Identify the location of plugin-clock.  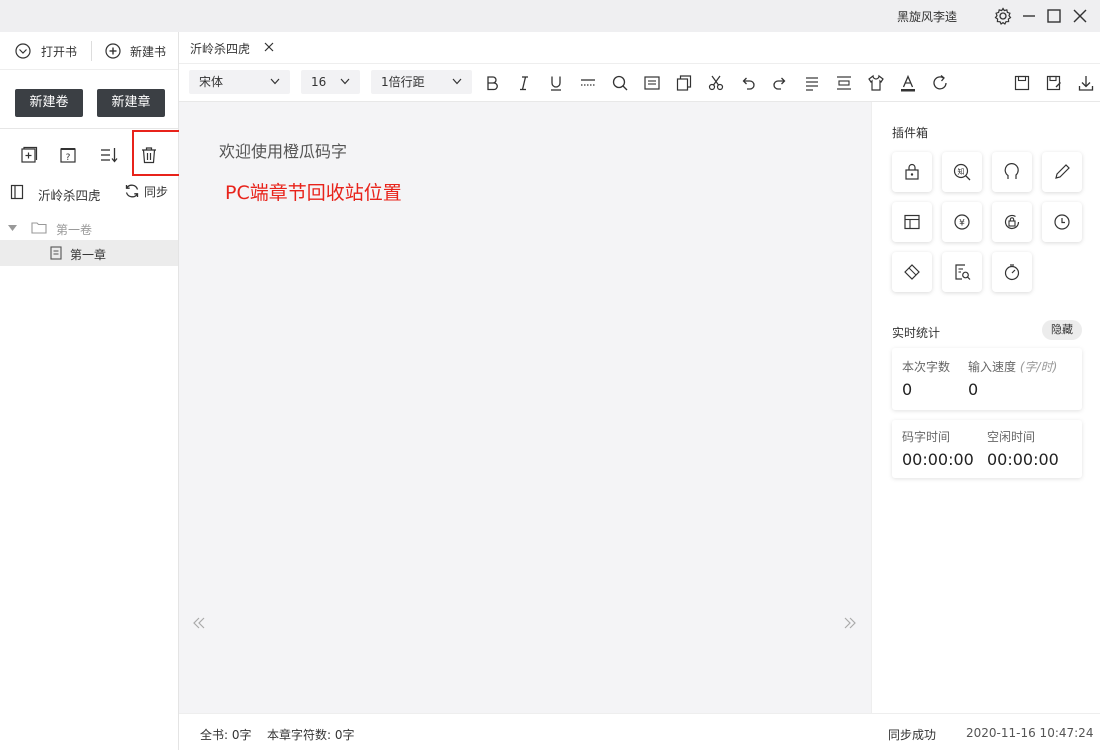
(1062, 222).